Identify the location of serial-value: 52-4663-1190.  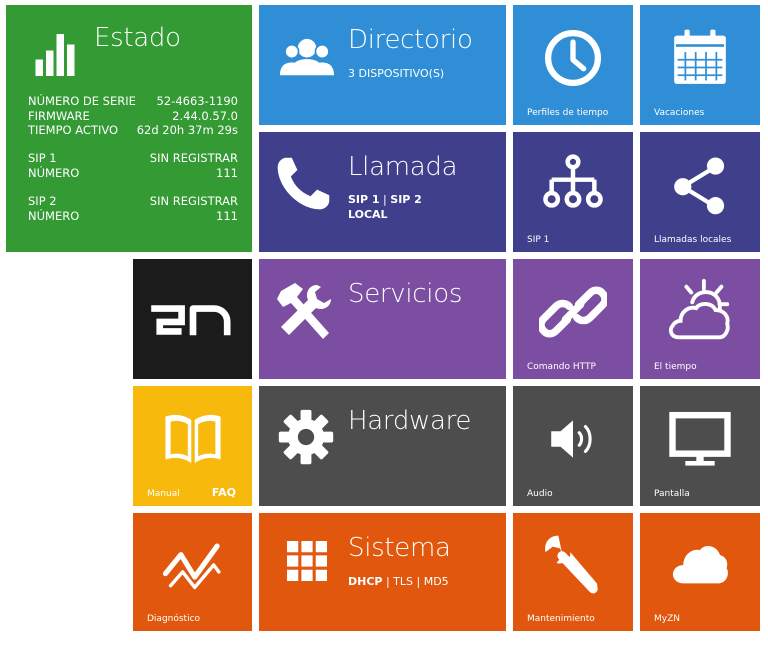
(197, 101).